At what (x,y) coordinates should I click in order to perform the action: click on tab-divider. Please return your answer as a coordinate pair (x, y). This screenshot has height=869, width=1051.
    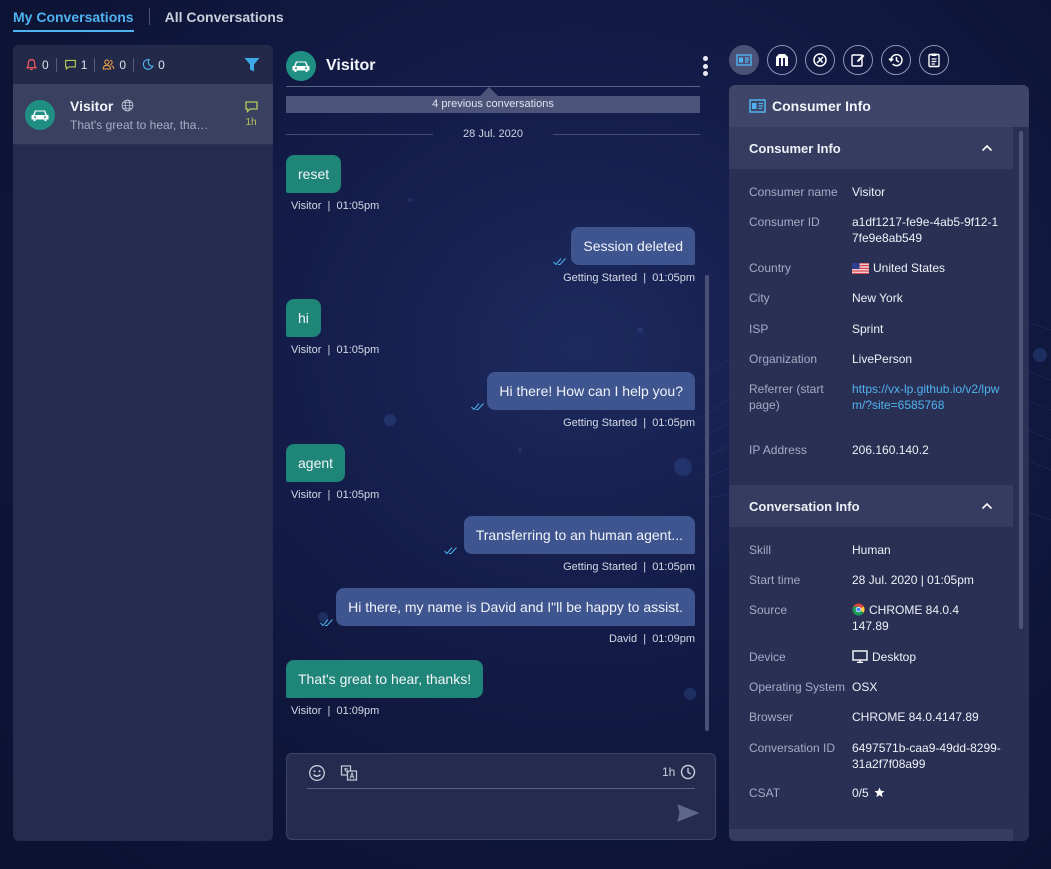
    Looking at the image, I should click on (149, 16).